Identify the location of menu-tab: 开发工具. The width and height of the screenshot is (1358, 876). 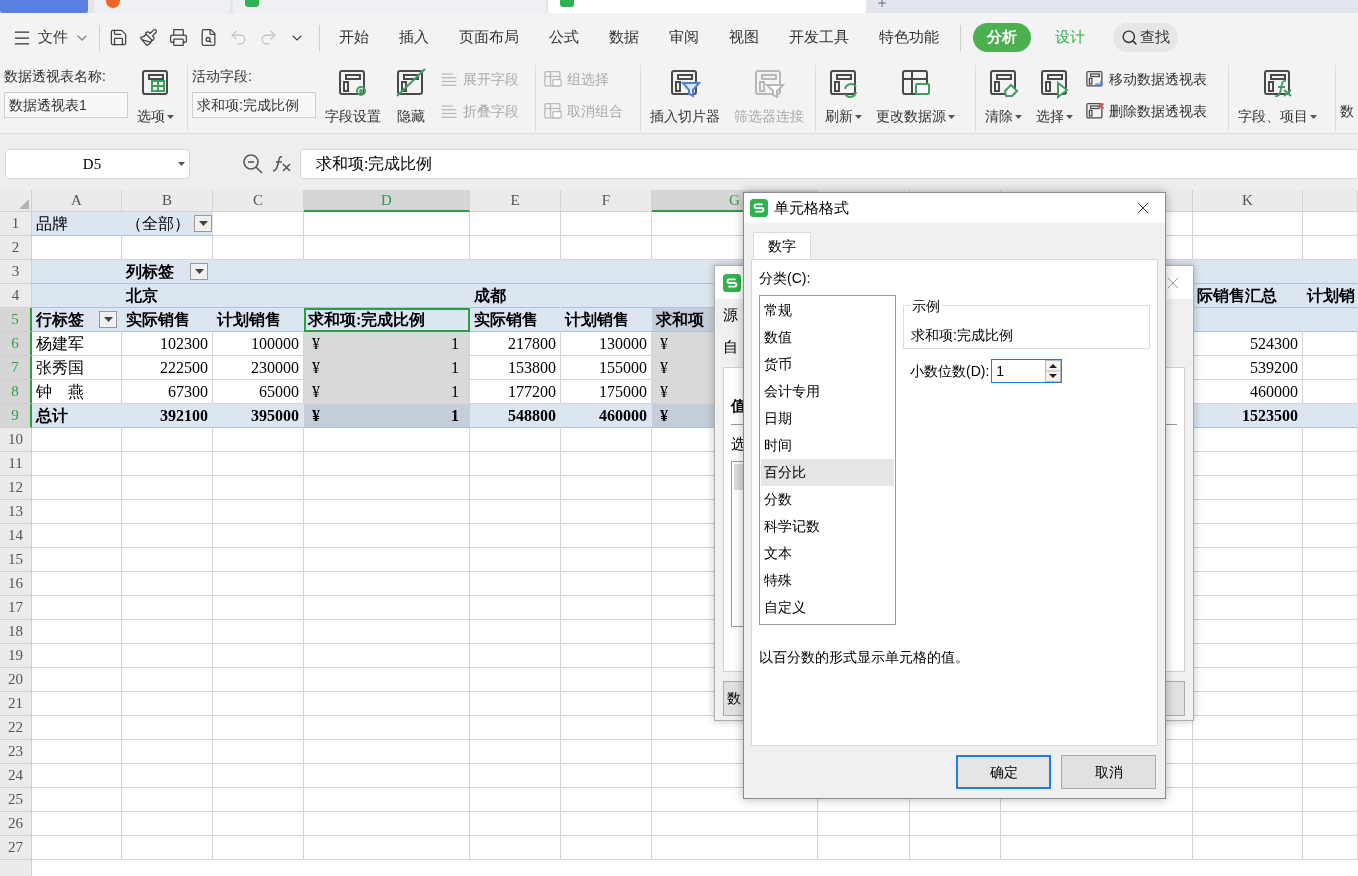
(819, 37).